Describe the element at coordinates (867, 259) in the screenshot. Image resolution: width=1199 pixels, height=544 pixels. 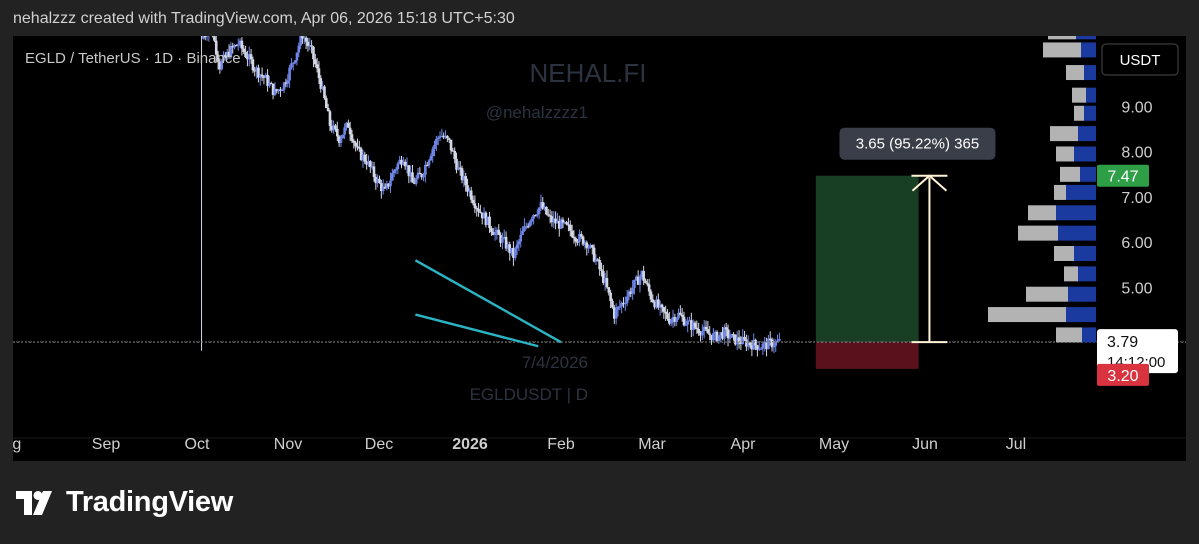
I see `target-zone` at that location.